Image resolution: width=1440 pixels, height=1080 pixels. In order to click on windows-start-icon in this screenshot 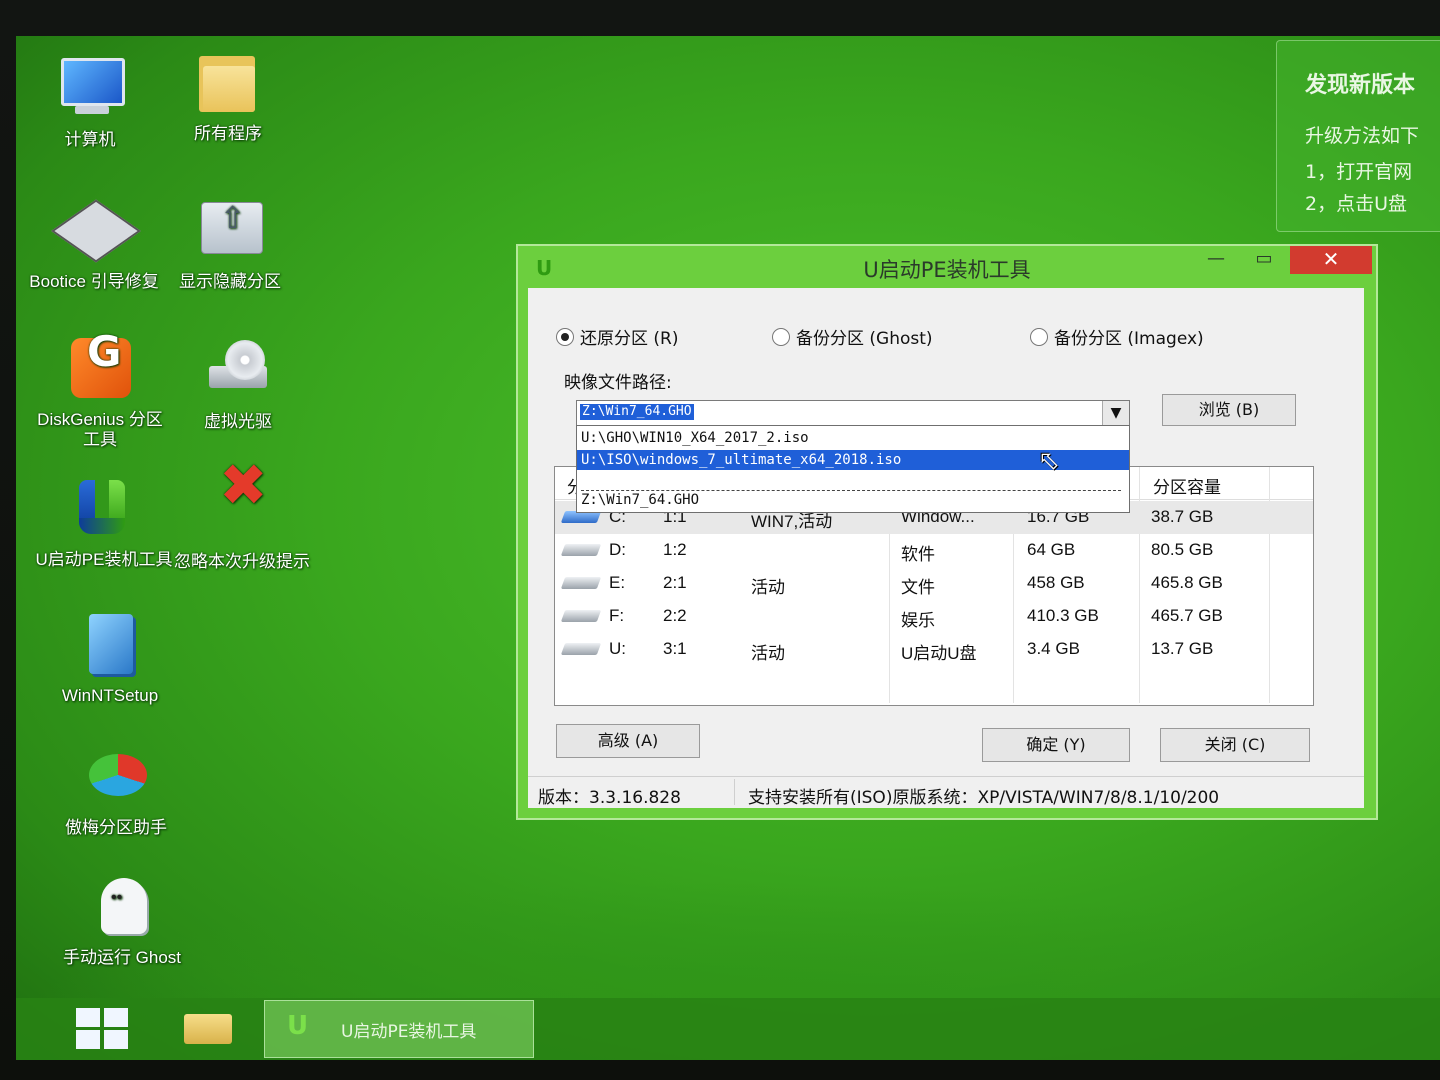, I will do `click(102, 1028)`.